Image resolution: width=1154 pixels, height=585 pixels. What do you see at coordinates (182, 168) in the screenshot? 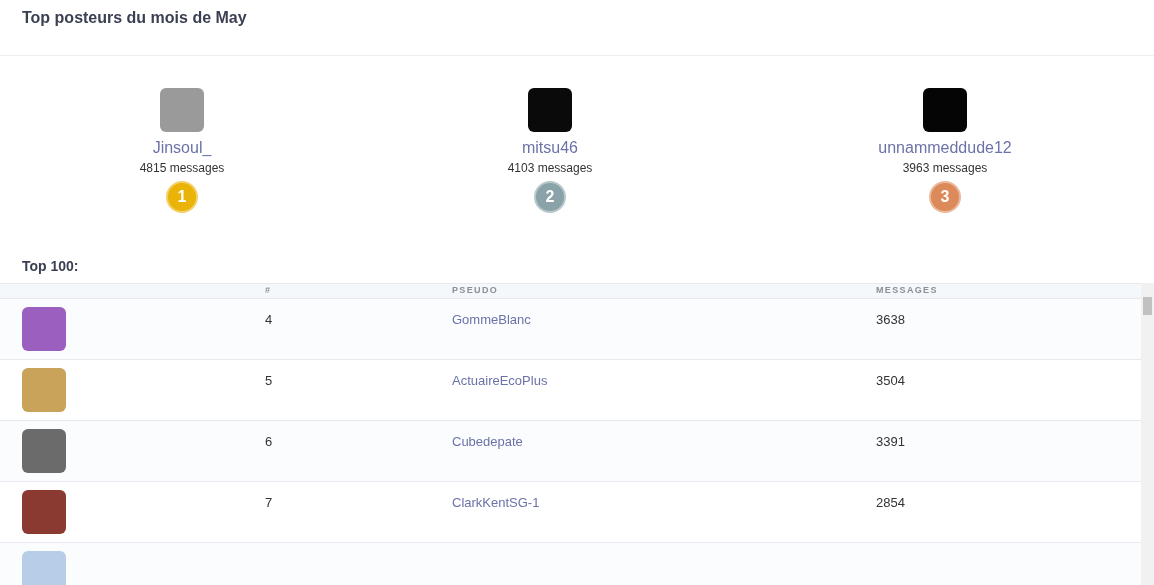
I see `message-count: 4815 messages` at bounding box center [182, 168].